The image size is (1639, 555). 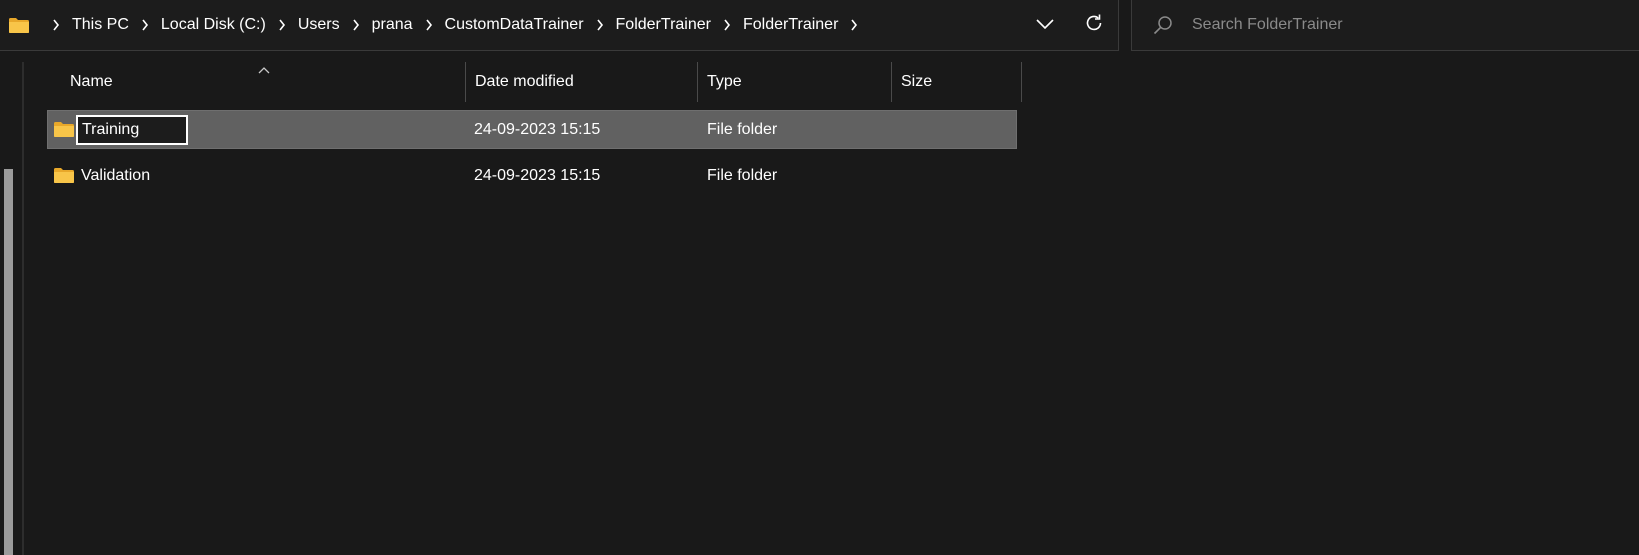 I want to click on refresh-button, so click(x=1094, y=25).